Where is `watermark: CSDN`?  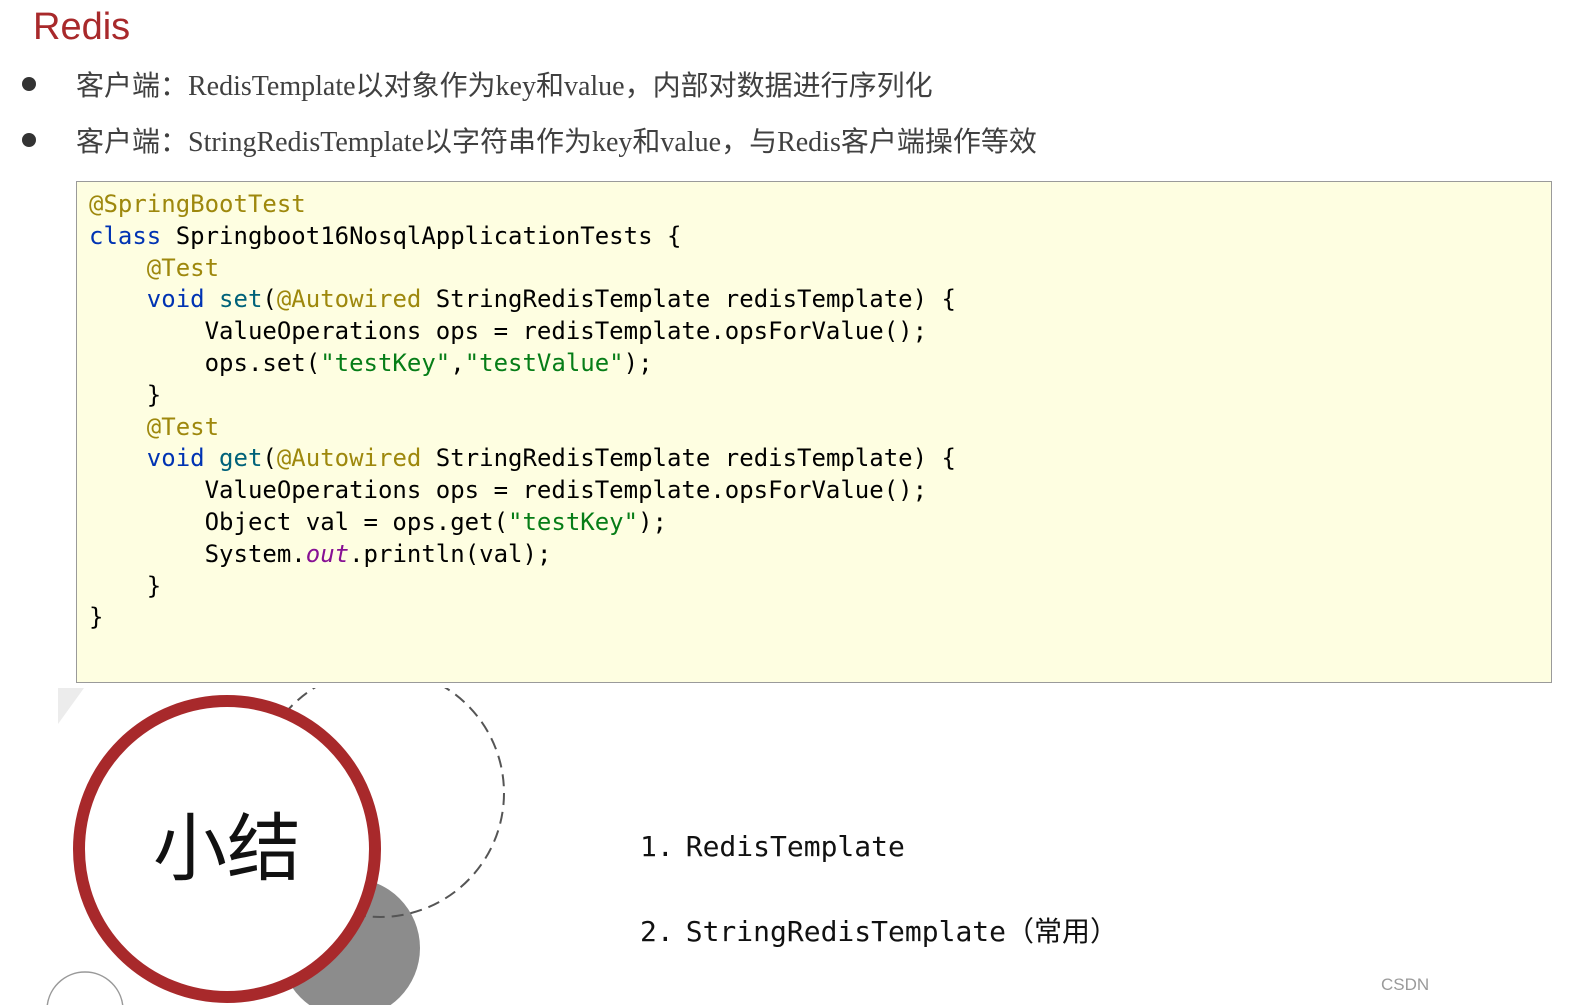
watermark: CSDN is located at coordinates (1405, 984).